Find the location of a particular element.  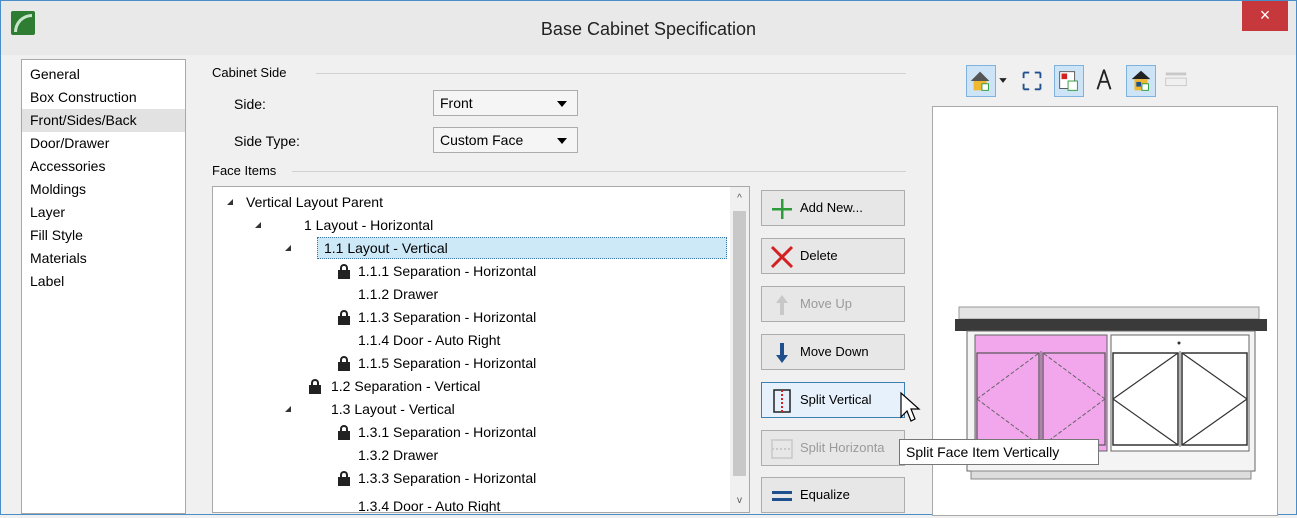

close-button: × is located at coordinates (1265, 16).